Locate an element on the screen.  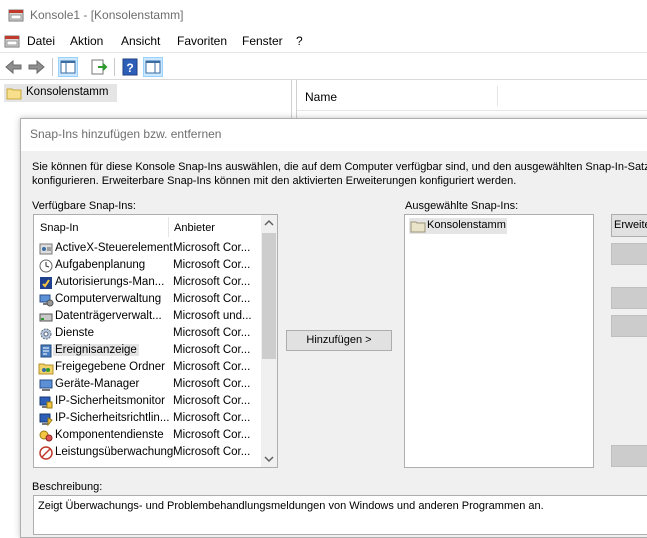
vertical-scrollbar is located at coordinates (269, 341).